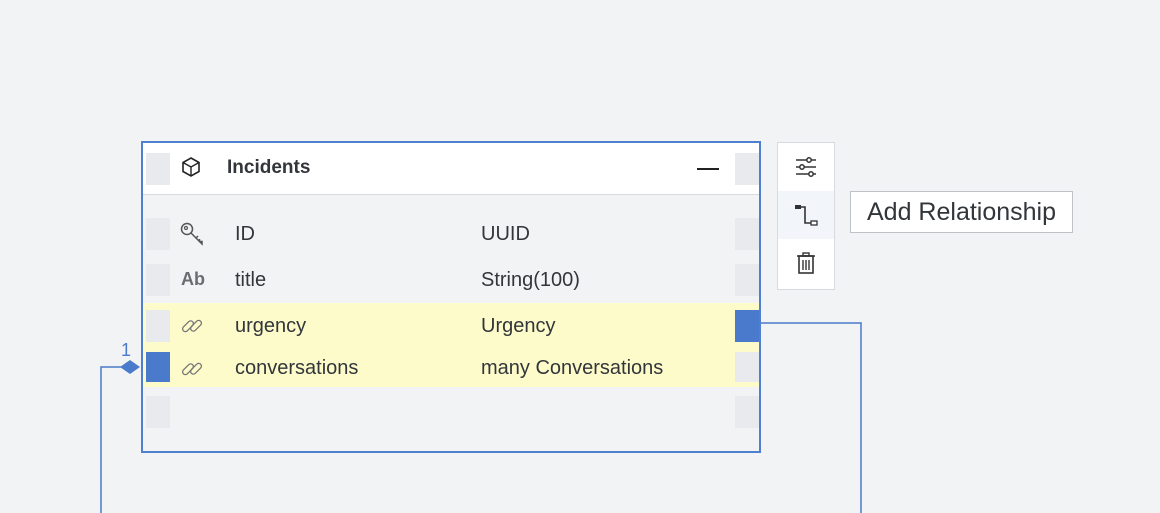 The width and height of the screenshot is (1160, 513). I want to click on add-relationship-button, so click(806, 215).